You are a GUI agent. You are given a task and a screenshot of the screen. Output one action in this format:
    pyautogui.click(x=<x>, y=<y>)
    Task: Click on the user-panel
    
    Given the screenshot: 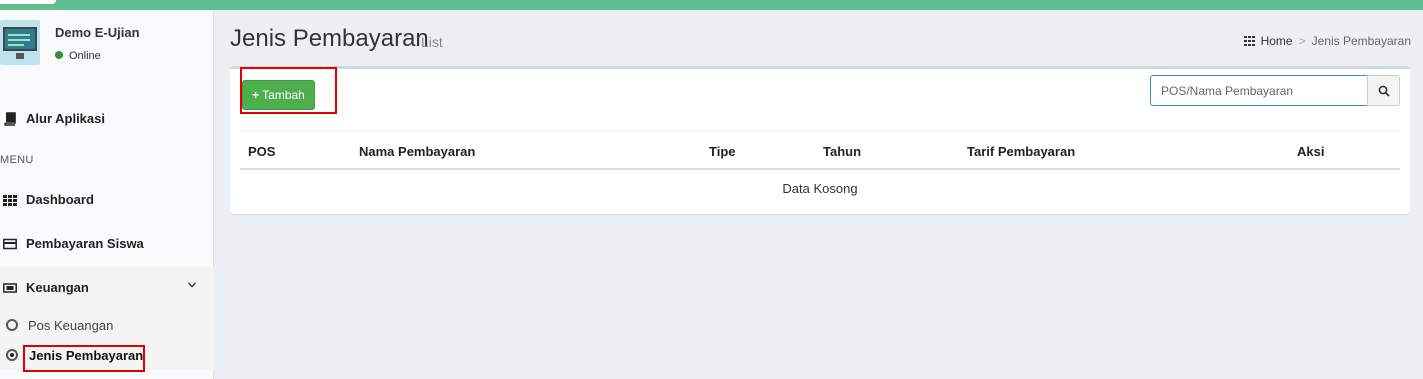 What is the action you would take?
    pyautogui.click(x=107, y=40)
    